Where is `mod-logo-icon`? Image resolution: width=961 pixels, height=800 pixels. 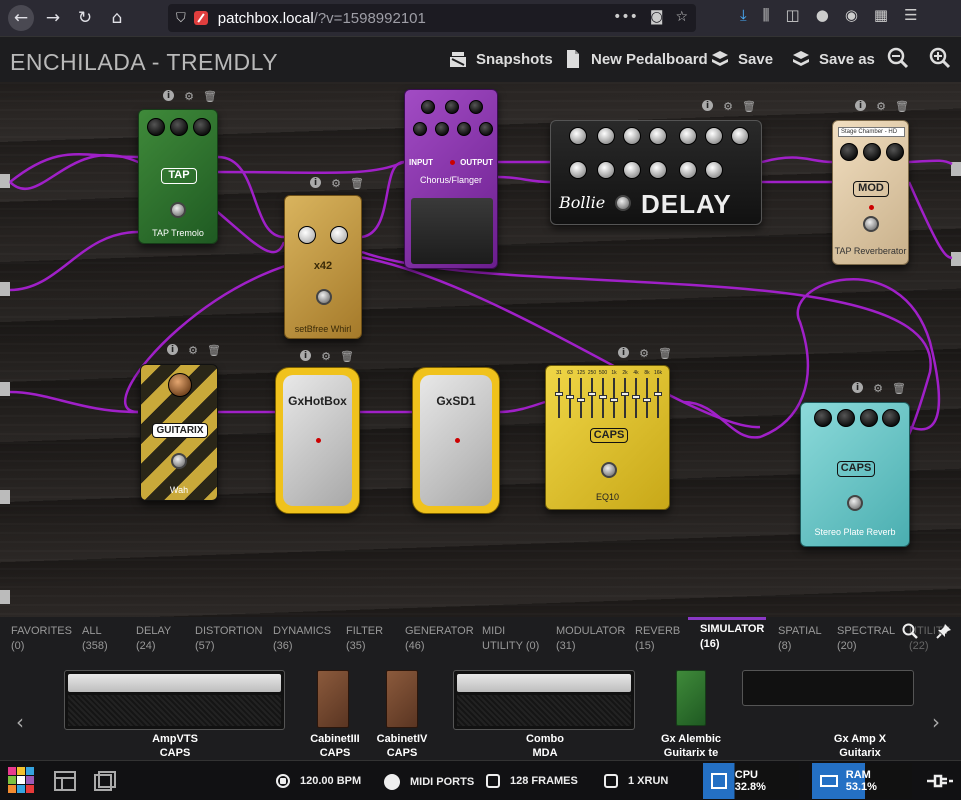 mod-logo-icon is located at coordinates (21, 780).